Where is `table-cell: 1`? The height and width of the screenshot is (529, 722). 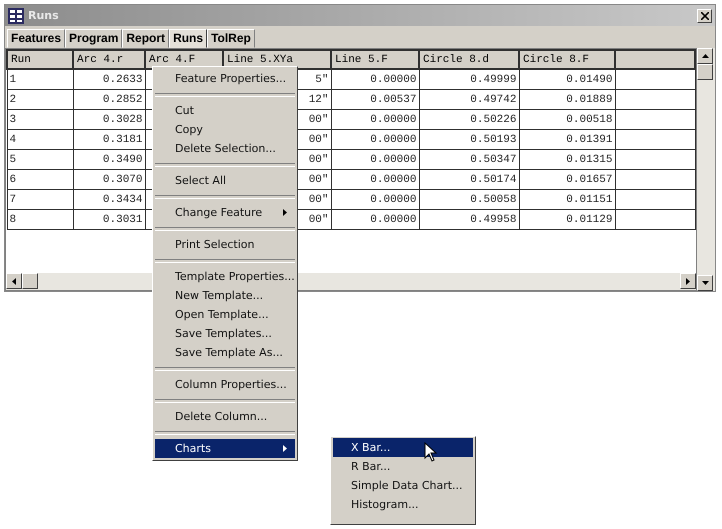 table-cell: 1 is located at coordinates (40, 79).